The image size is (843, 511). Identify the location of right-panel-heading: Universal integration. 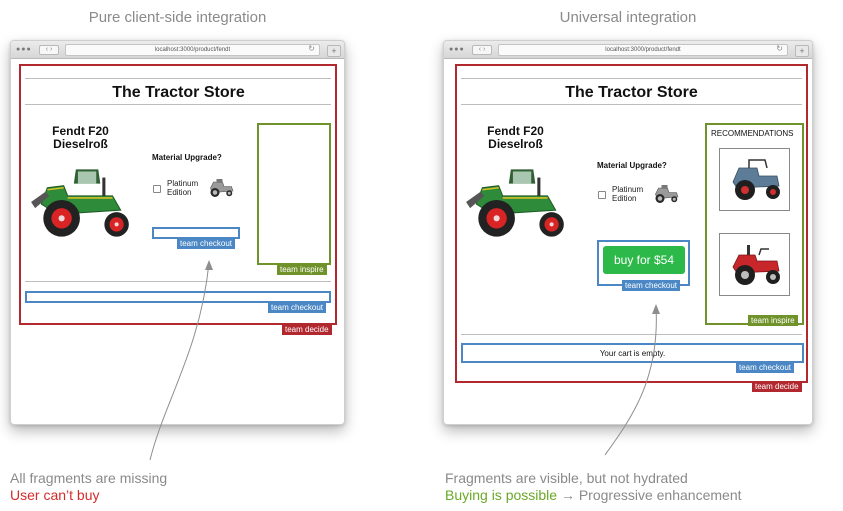
(628, 17).